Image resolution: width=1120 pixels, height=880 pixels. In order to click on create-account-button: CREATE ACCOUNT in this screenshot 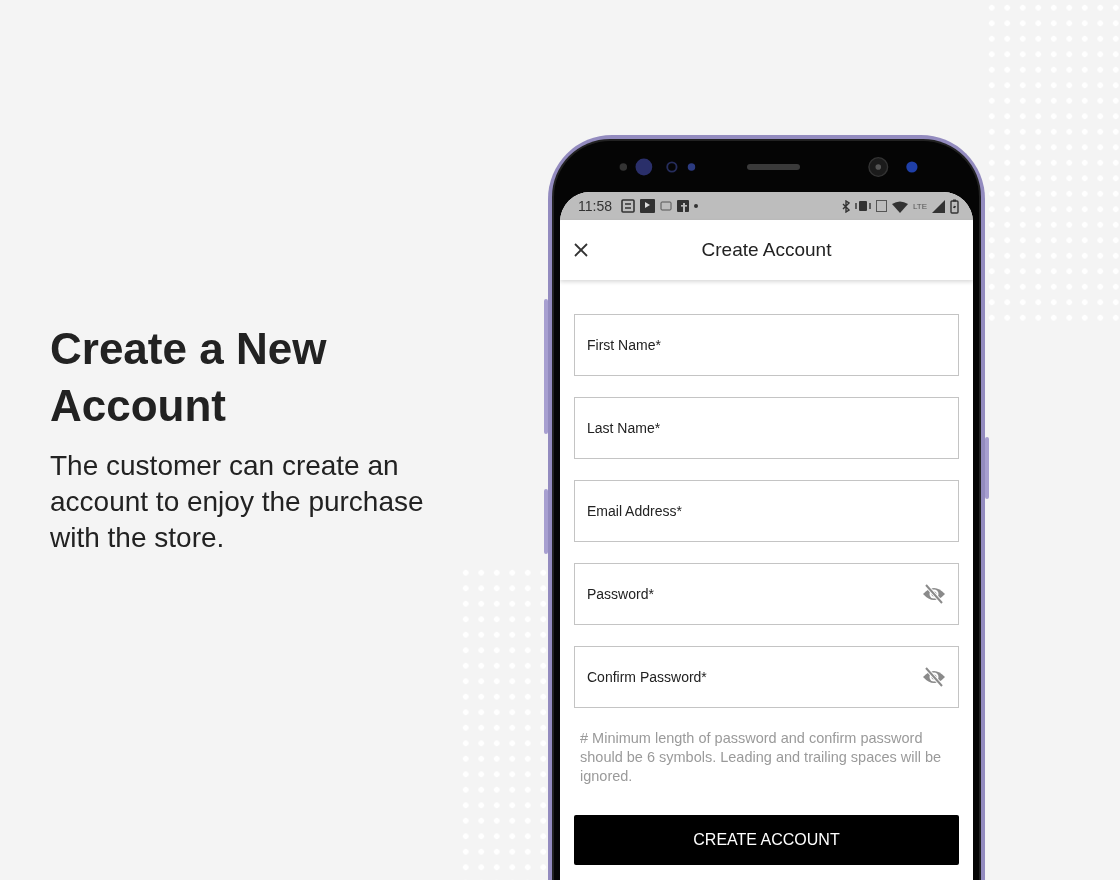, I will do `click(766, 840)`.